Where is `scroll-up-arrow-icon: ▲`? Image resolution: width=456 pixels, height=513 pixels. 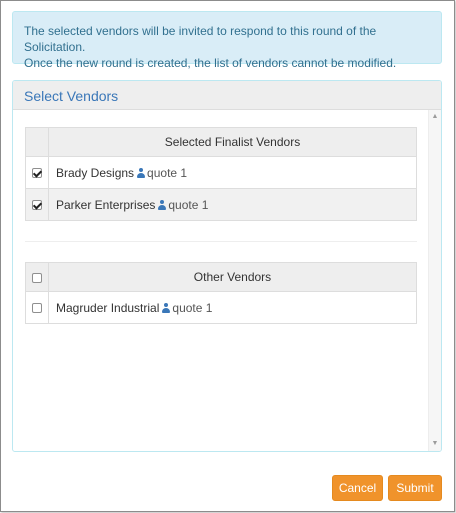
scroll-up-arrow-icon: ▲ is located at coordinates (435, 117).